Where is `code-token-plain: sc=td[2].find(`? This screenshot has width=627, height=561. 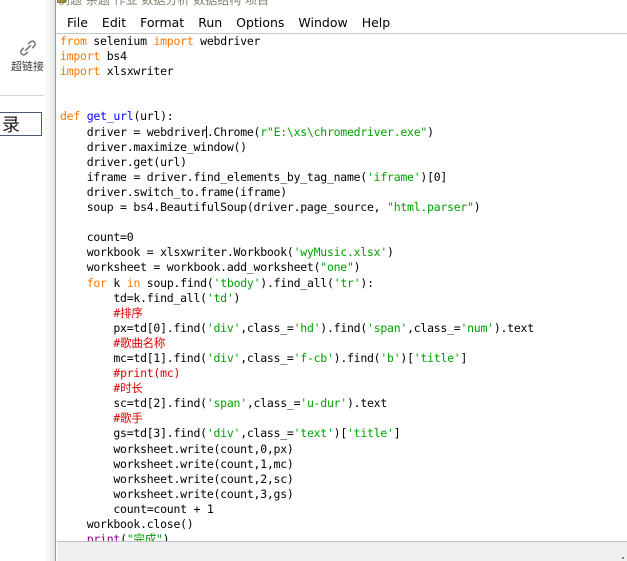
code-token-plain: sc=td[2].find( is located at coordinates (133, 403).